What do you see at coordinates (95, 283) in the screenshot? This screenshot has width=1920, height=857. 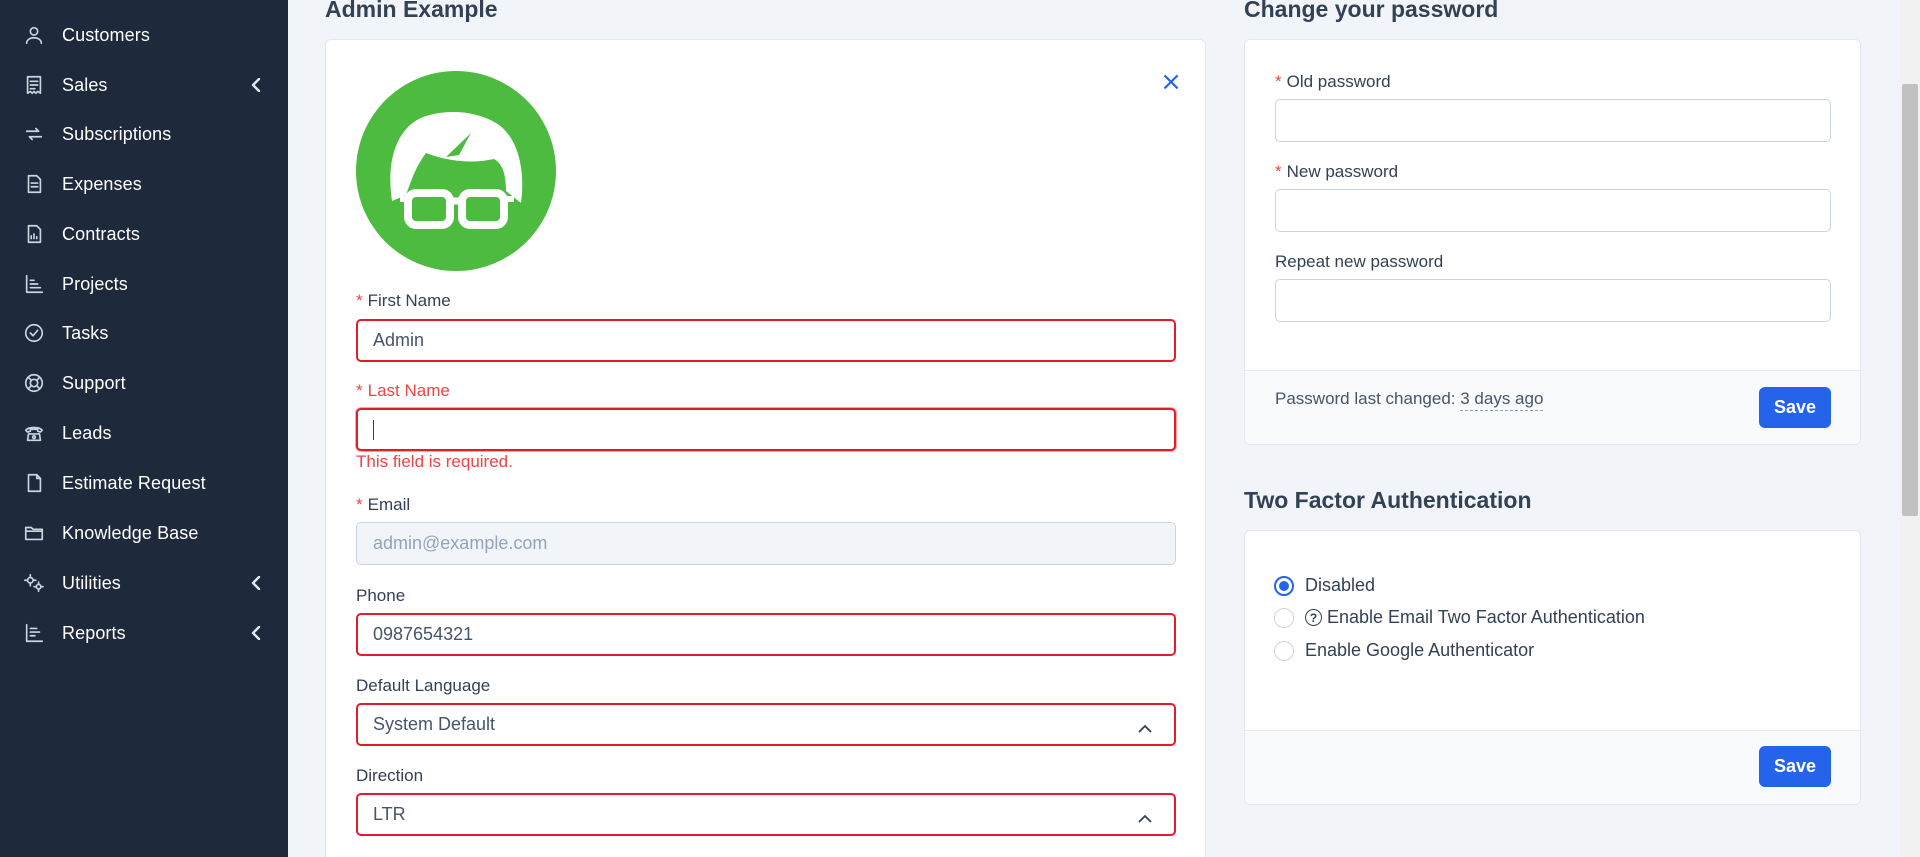 I see `sidebar-item-label: Projects` at bounding box center [95, 283].